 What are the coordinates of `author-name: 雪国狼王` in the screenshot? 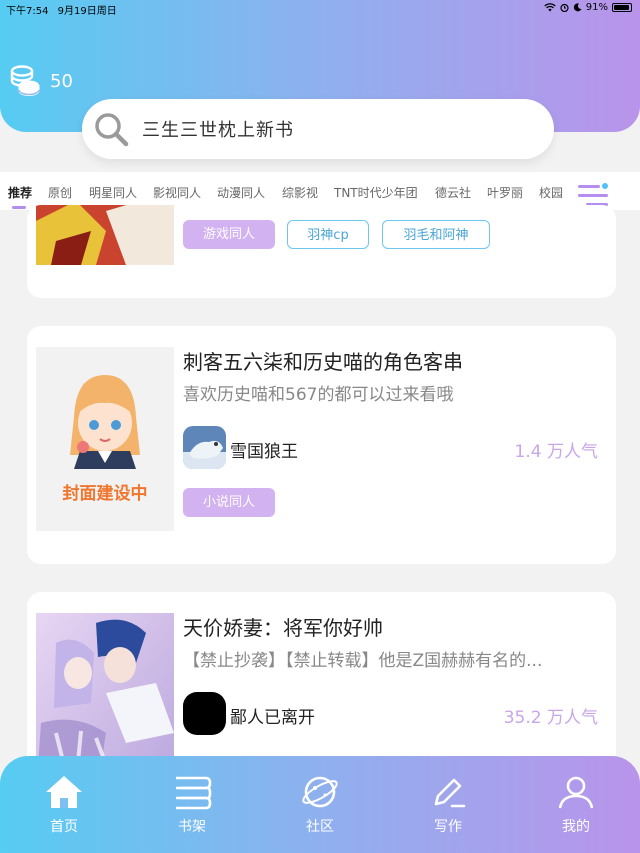 It's located at (264, 449).